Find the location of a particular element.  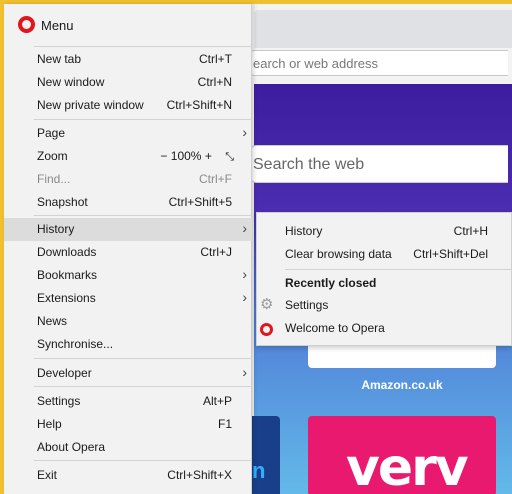

address-bar: earch or web address is located at coordinates (379, 63).